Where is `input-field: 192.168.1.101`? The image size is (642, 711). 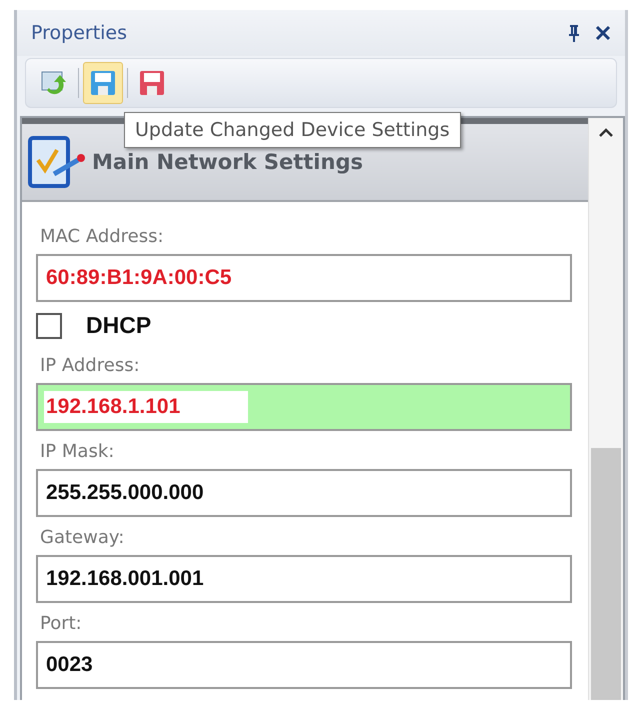
input-field: 192.168.1.101 is located at coordinates (304, 407).